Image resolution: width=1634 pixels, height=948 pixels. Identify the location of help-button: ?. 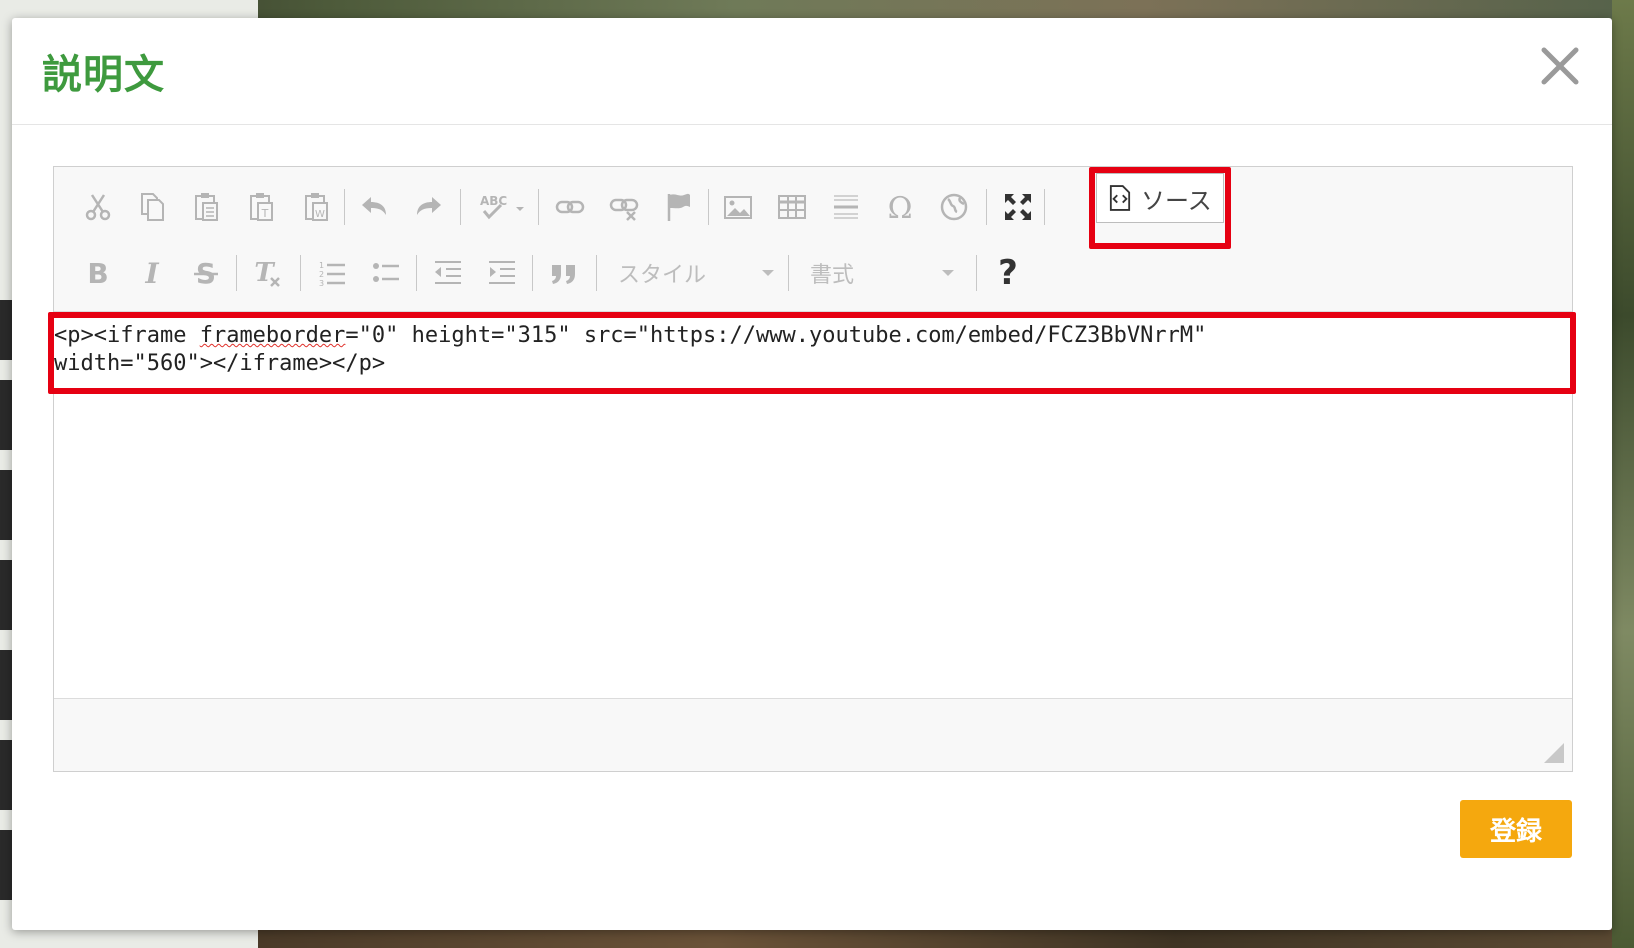
(1008, 273).